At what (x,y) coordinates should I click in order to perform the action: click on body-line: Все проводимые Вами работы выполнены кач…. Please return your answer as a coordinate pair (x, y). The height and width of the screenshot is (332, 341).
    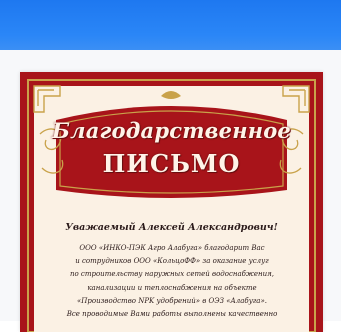
    Looking at the image, I should click on (172, 314).